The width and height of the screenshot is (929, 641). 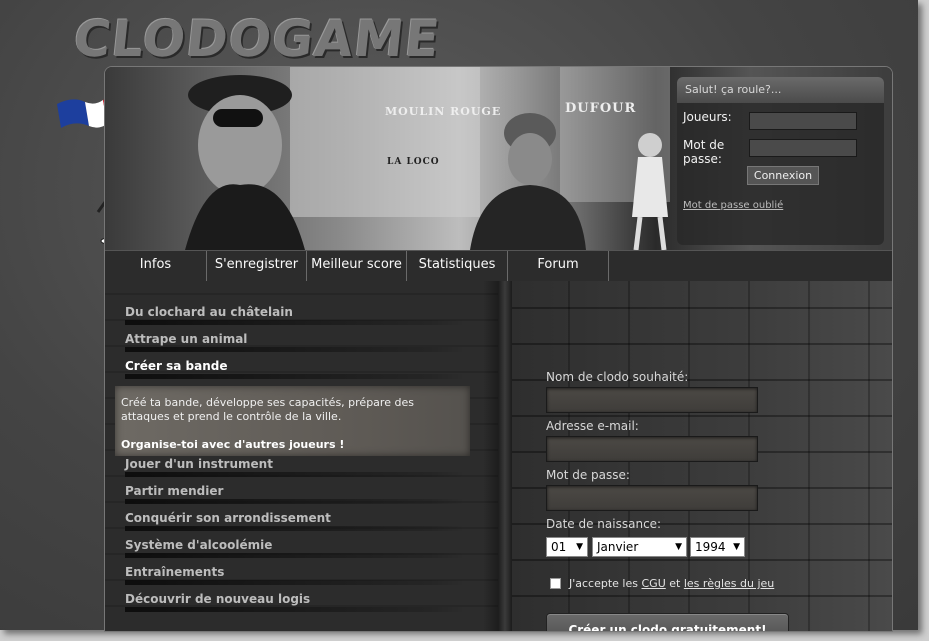 I want to click on terms-prefix: J'accepte les, so click(x=603, y=583).